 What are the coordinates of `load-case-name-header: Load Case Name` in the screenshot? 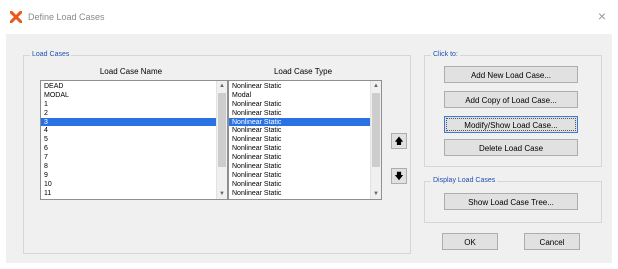 It's located at (131, 71).